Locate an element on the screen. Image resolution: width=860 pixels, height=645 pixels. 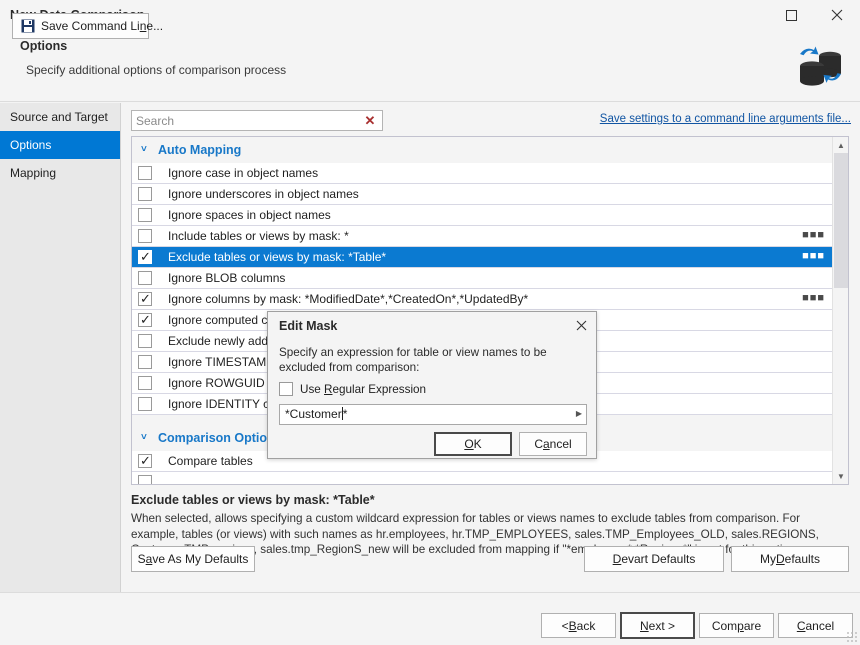
scroll-up-arrow-icon: ▲ is located at coordinates (840, 145).